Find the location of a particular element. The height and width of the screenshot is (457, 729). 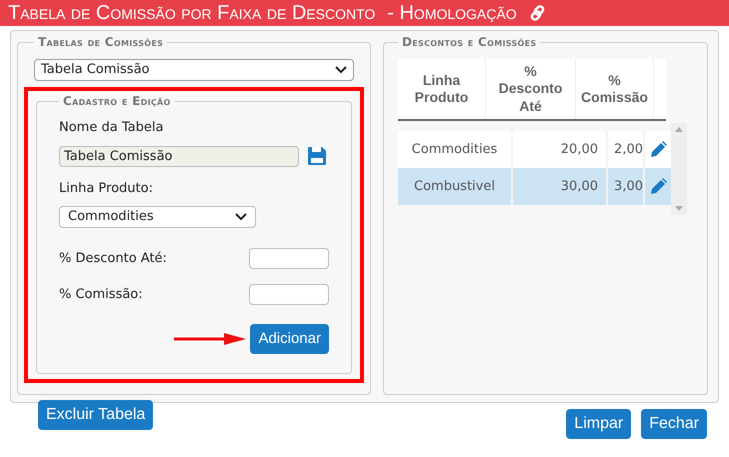

product-line-select: Commodities is located at coordinates (157, 217).